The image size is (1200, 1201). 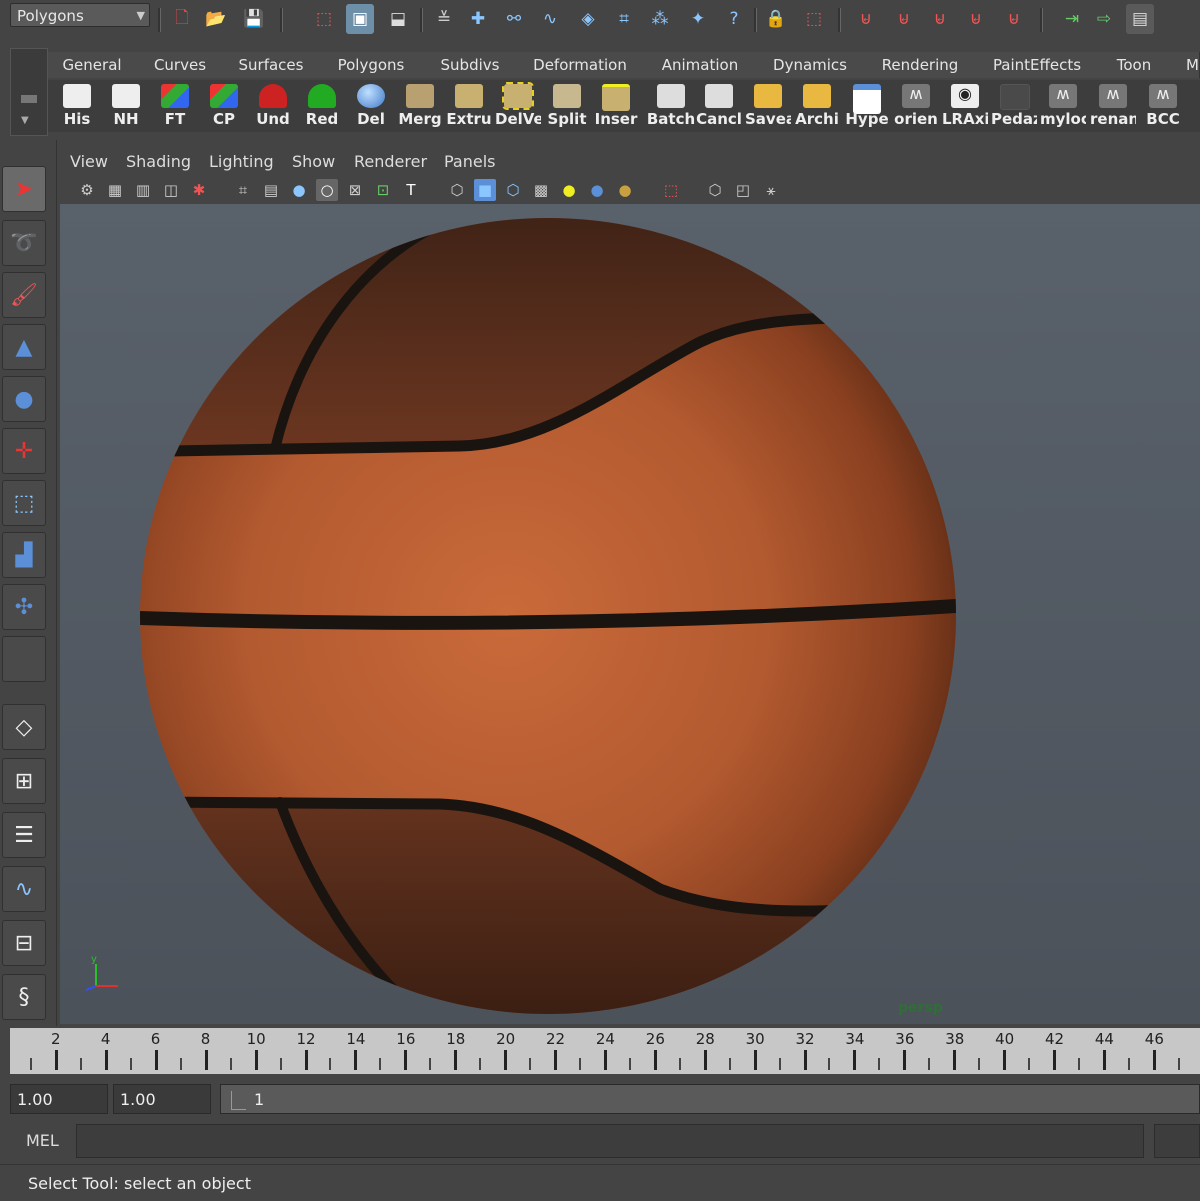 I want to click on playback-start-field: 1.00, so click(x=162, y=1099).